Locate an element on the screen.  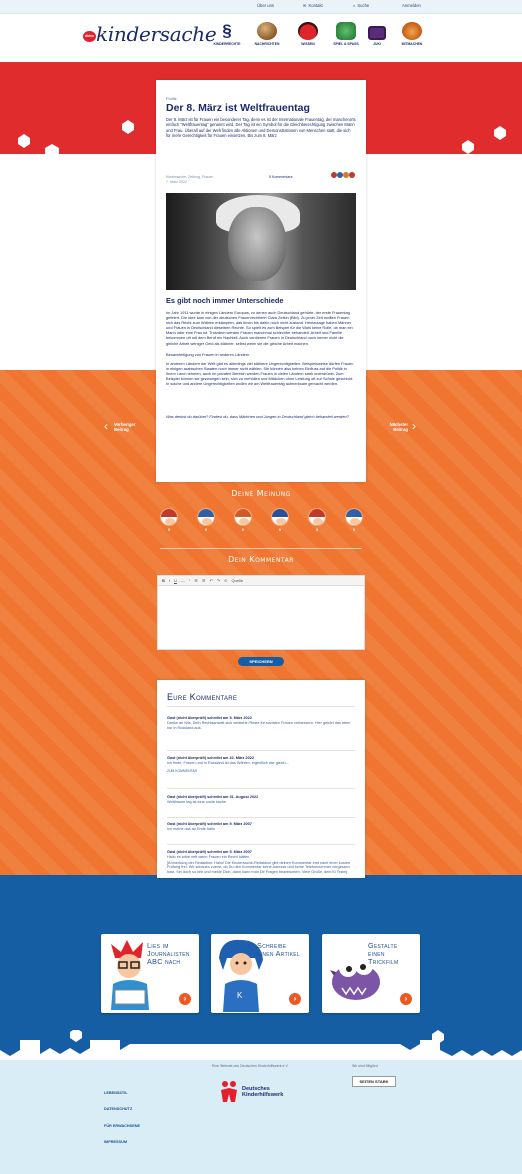
nav-juki: Juki is located at coordinates (377, 34).